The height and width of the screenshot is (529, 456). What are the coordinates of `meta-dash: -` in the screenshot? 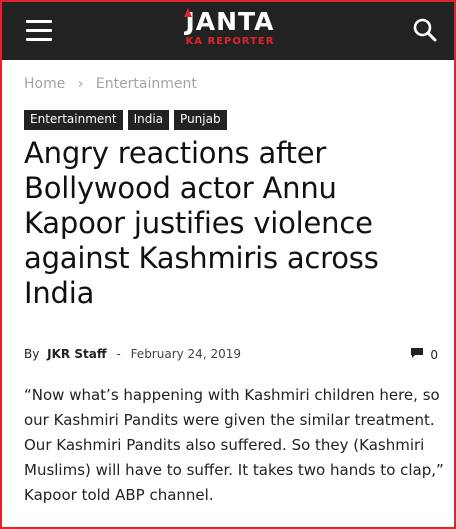 It's located at (118, 354).